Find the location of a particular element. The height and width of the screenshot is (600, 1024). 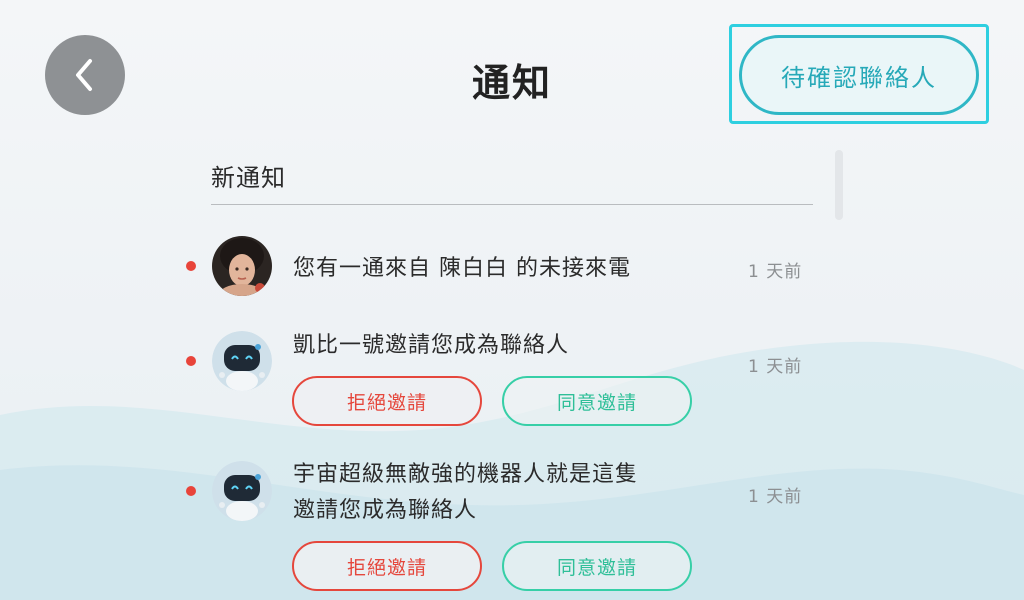

notification-message-line1: 宇宙超級無敵強的機器人就是這隻 is located at coordinates (466, 474).